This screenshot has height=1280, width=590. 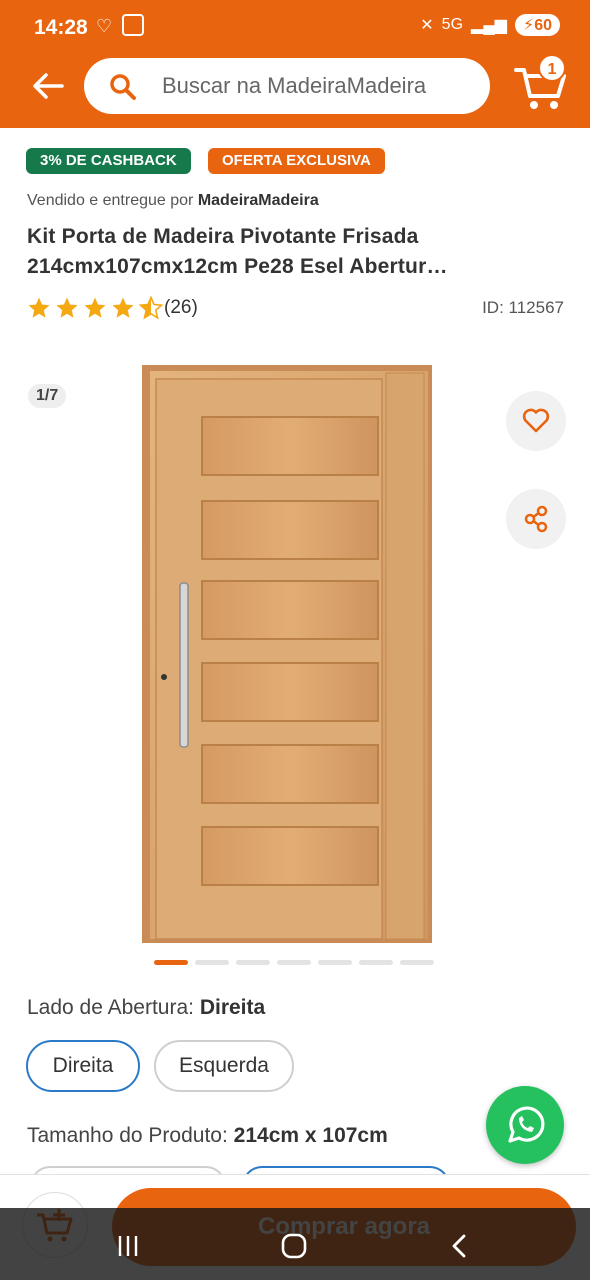 I want to click on search-icon, so click(x=123, y=87).